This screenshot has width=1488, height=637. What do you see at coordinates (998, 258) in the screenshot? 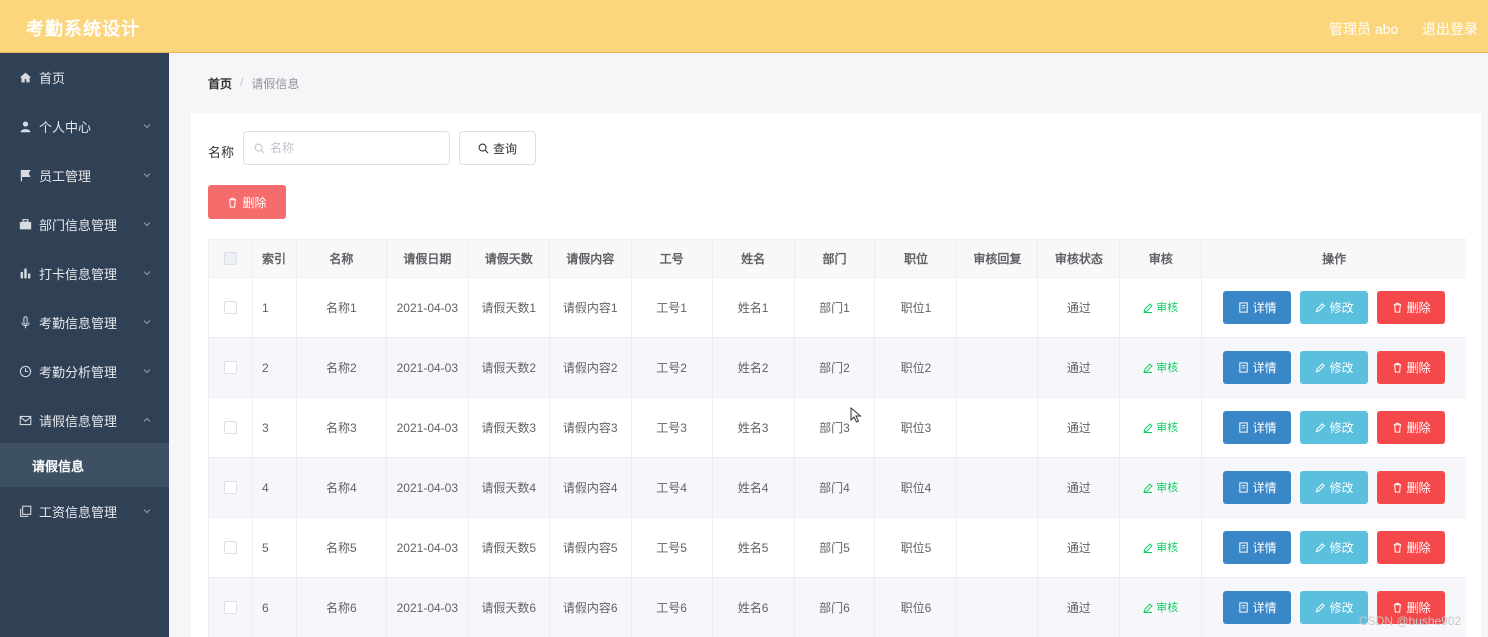
I see `header-reply: 审核回复` at bounding box center [998, 258].